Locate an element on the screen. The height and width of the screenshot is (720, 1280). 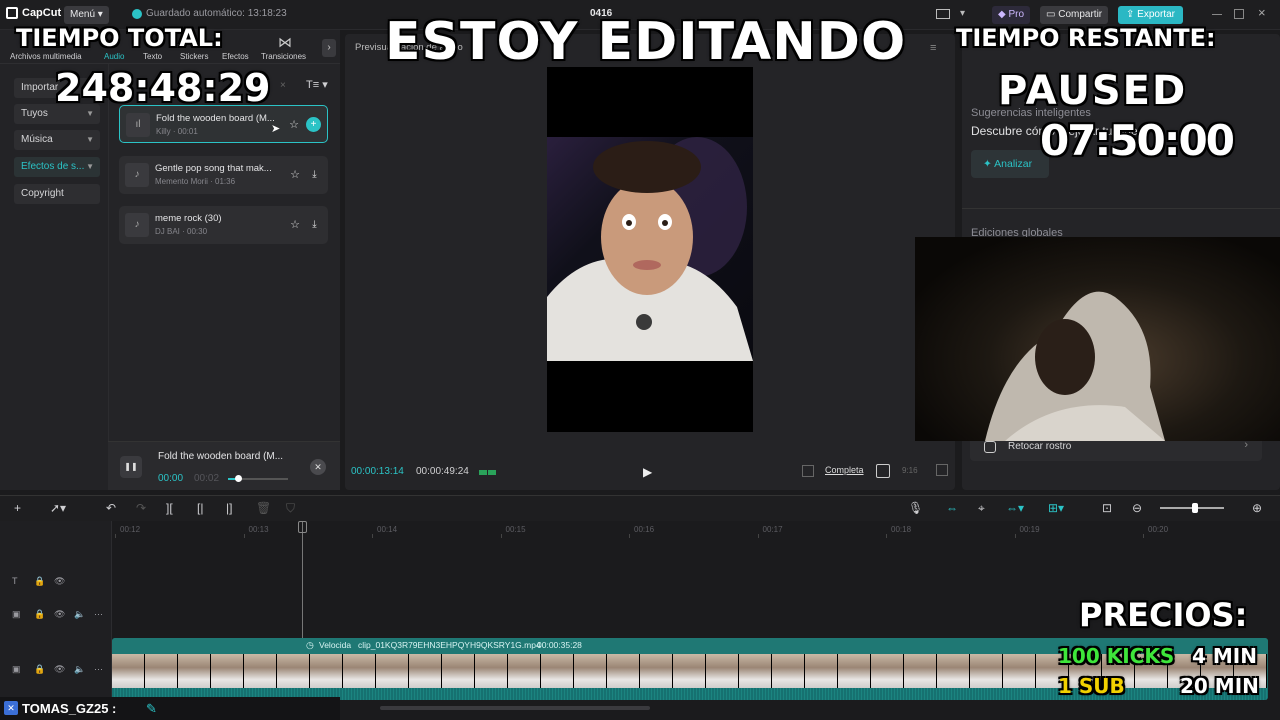
export-button: ⇪ Exportar is located at coordinates (1150, 15).